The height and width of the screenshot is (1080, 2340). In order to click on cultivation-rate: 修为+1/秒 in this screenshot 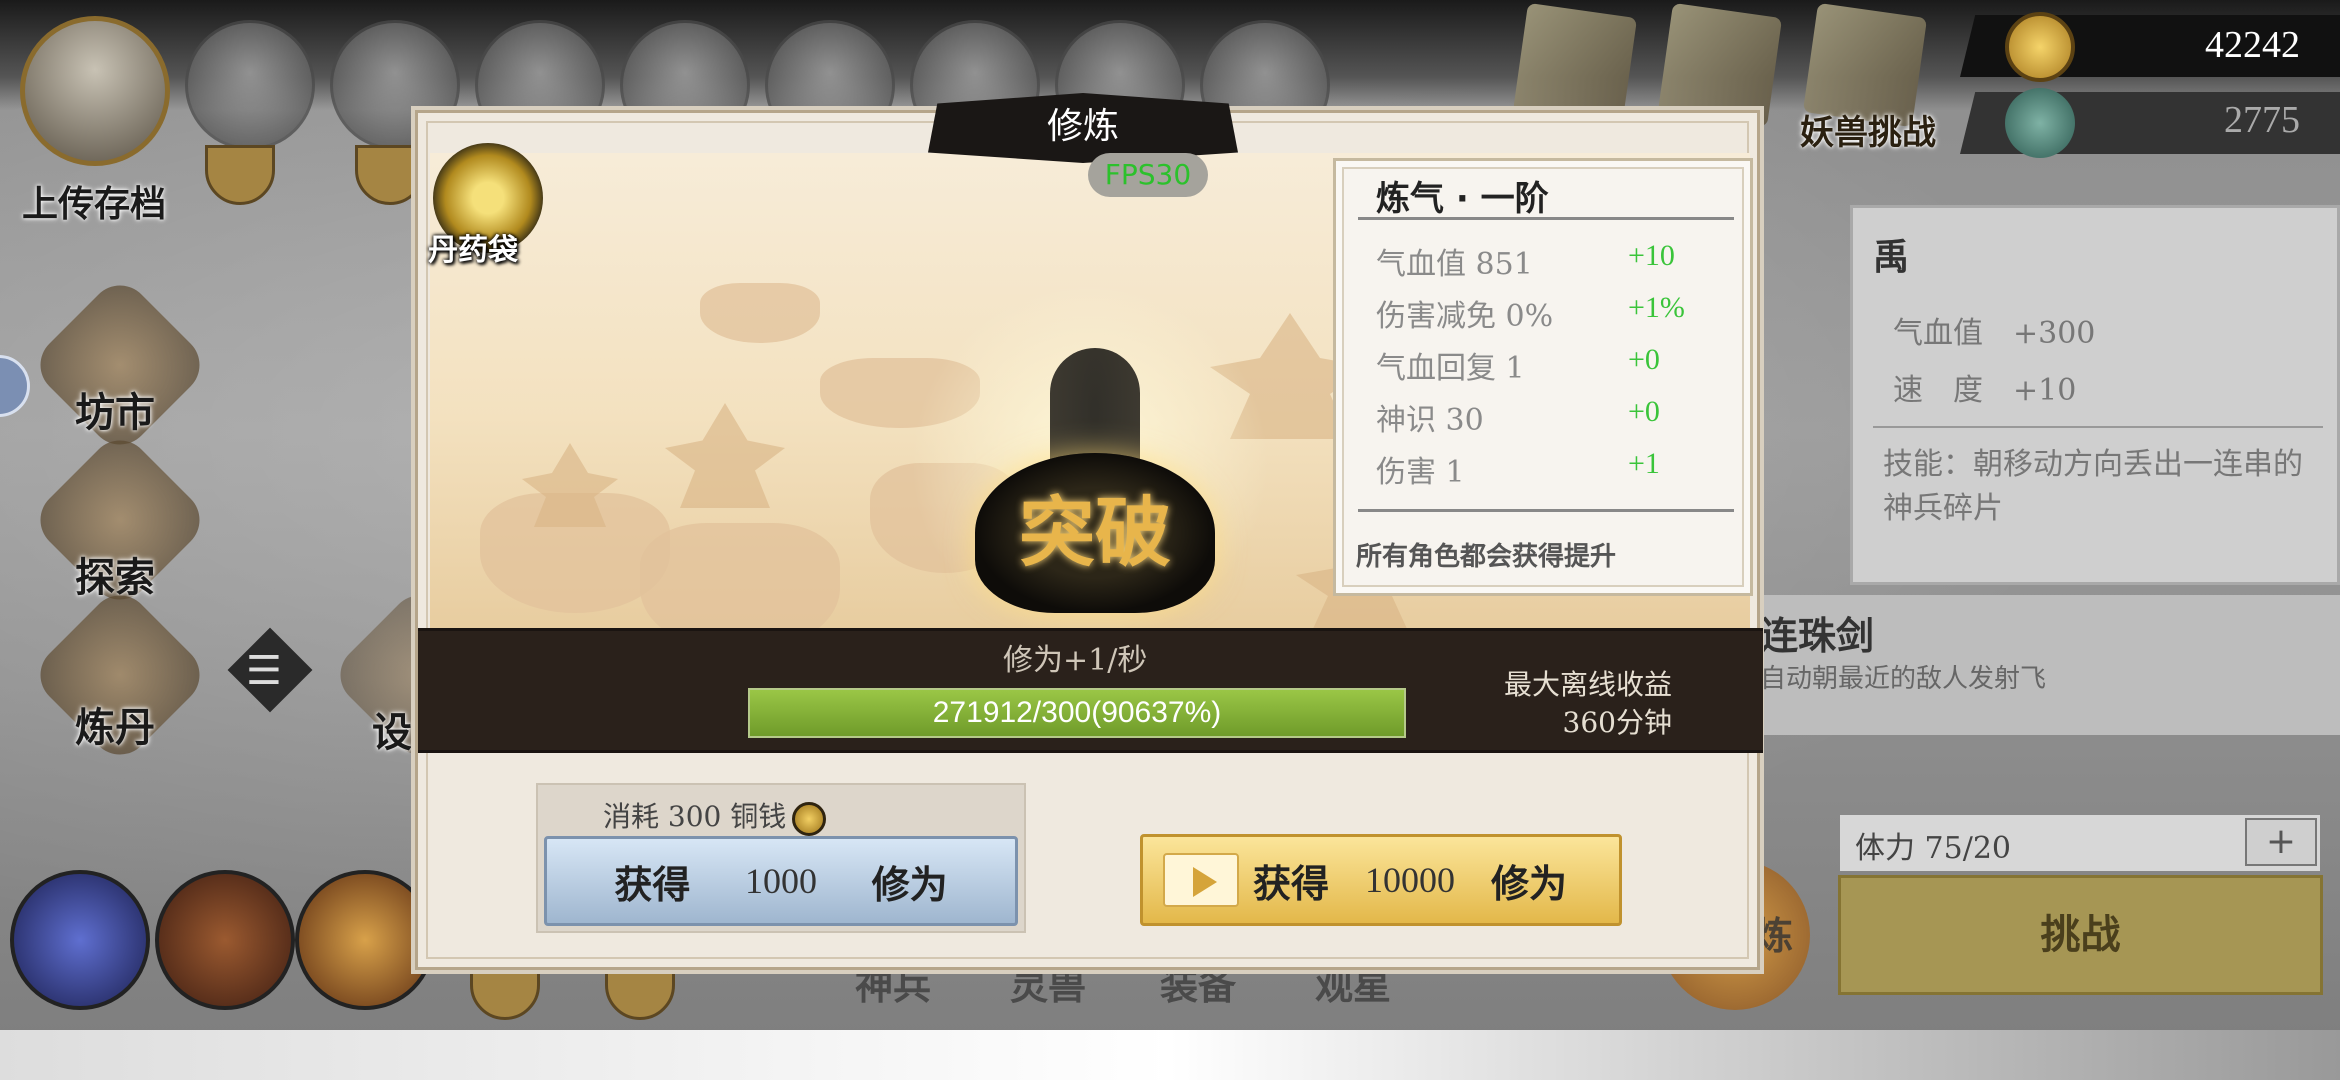, I will do `click(1075, 660)`.